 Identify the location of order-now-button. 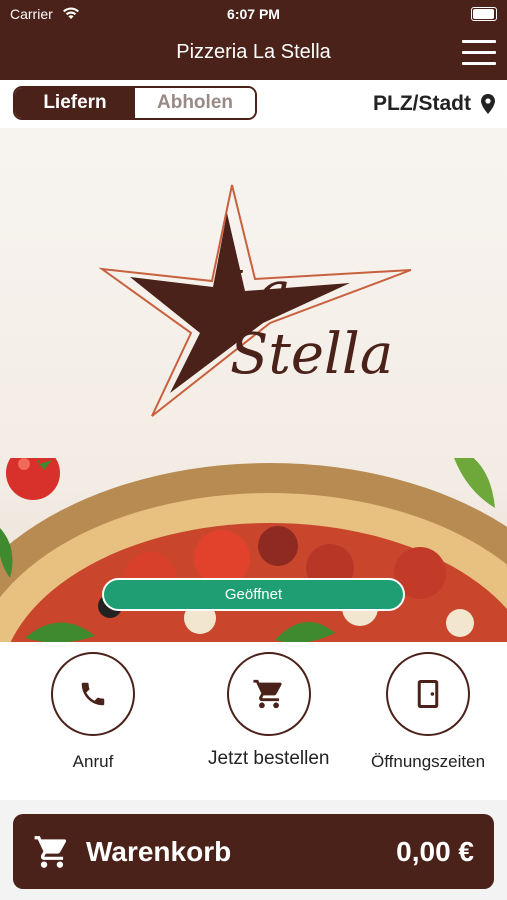
(268, 694).